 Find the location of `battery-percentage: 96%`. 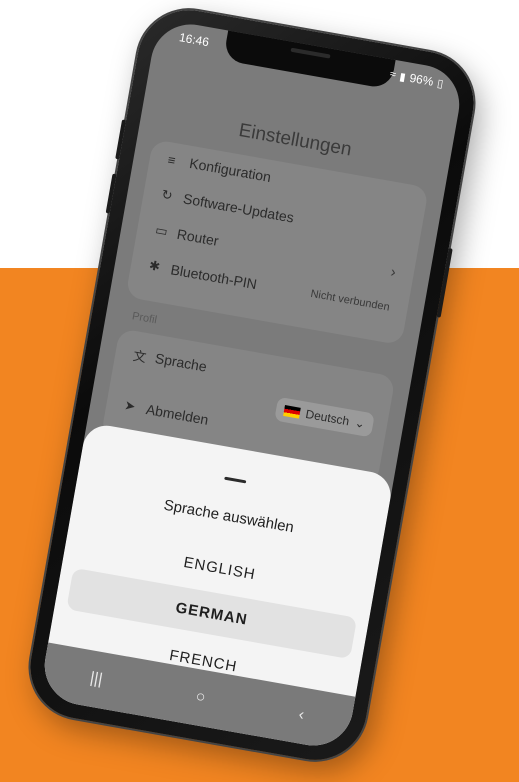

battery-percentage: 96% is located at coordinates (421, 79).